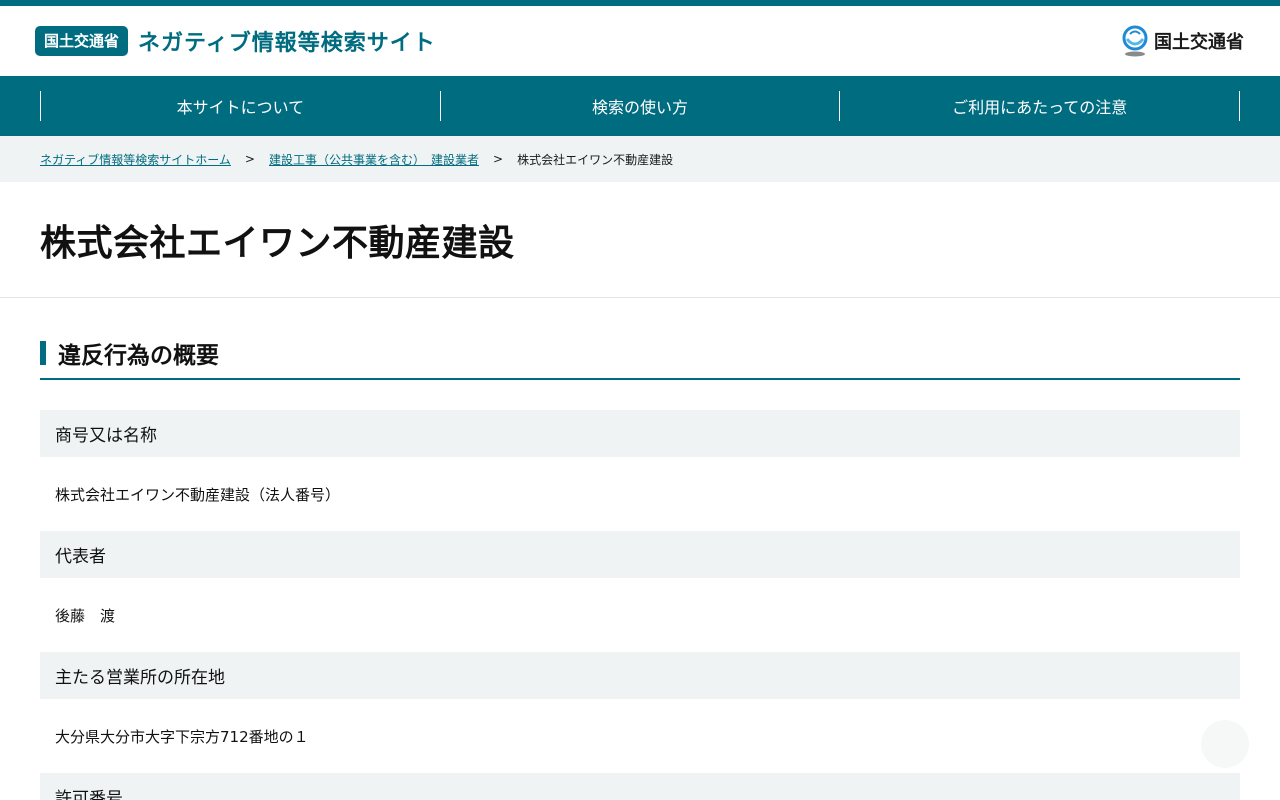  I want to click on main-nav: 本サイトについて 検索の使い方 ご利用にあたっての注意, so click(640, 106).